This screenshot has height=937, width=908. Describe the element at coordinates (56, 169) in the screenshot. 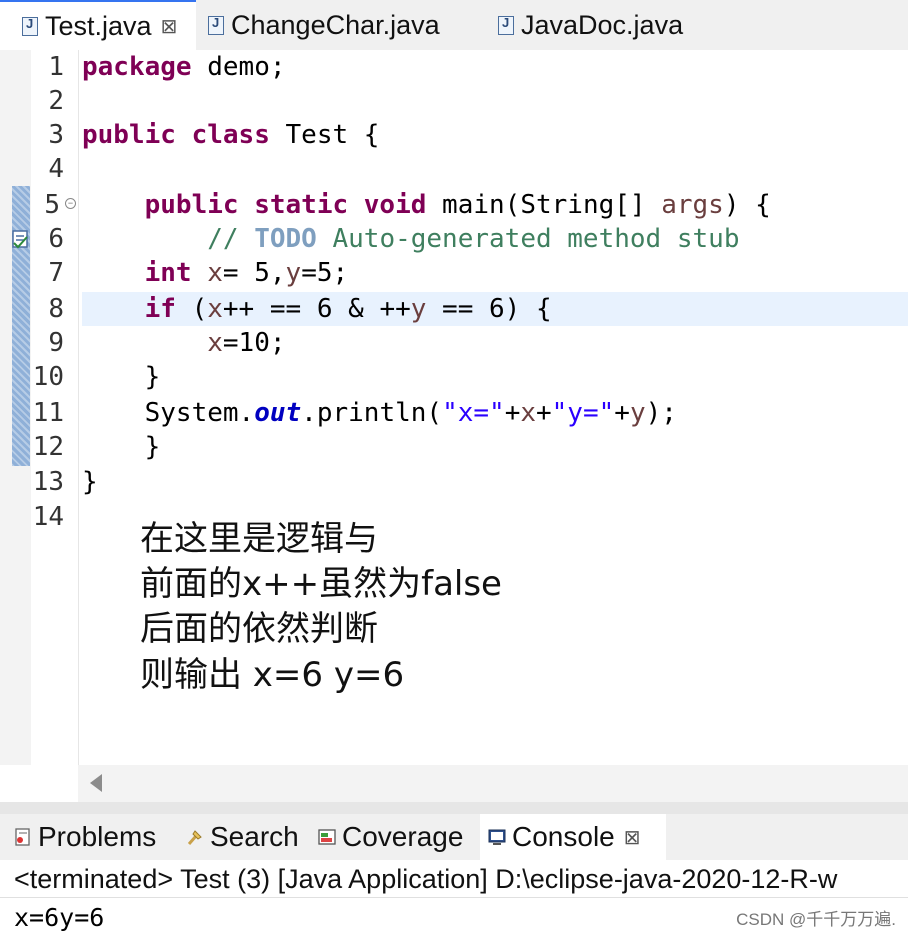

I see `line-number: 4` at that location.